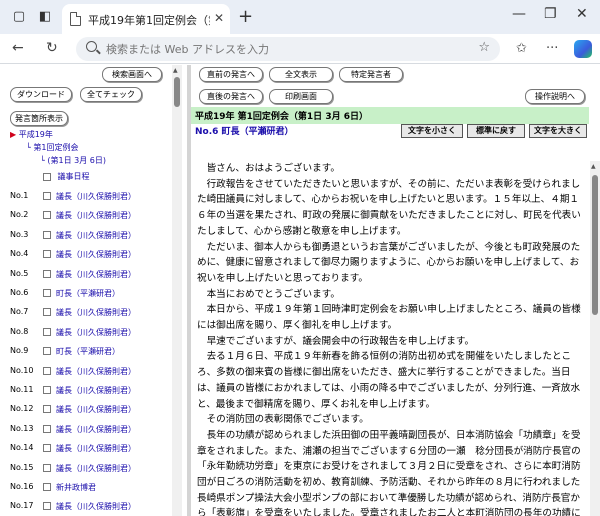  I want to click on close-window-icon: ✕, so click(582, 14).